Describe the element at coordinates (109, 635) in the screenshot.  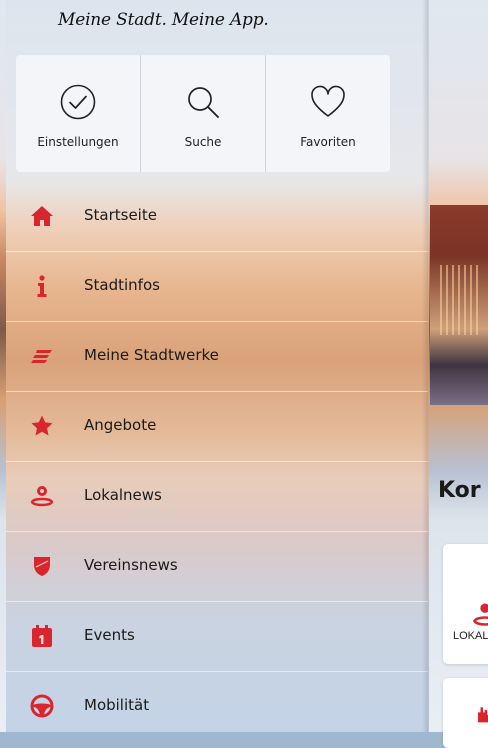
I see `menu-item-label: Events` at that location.